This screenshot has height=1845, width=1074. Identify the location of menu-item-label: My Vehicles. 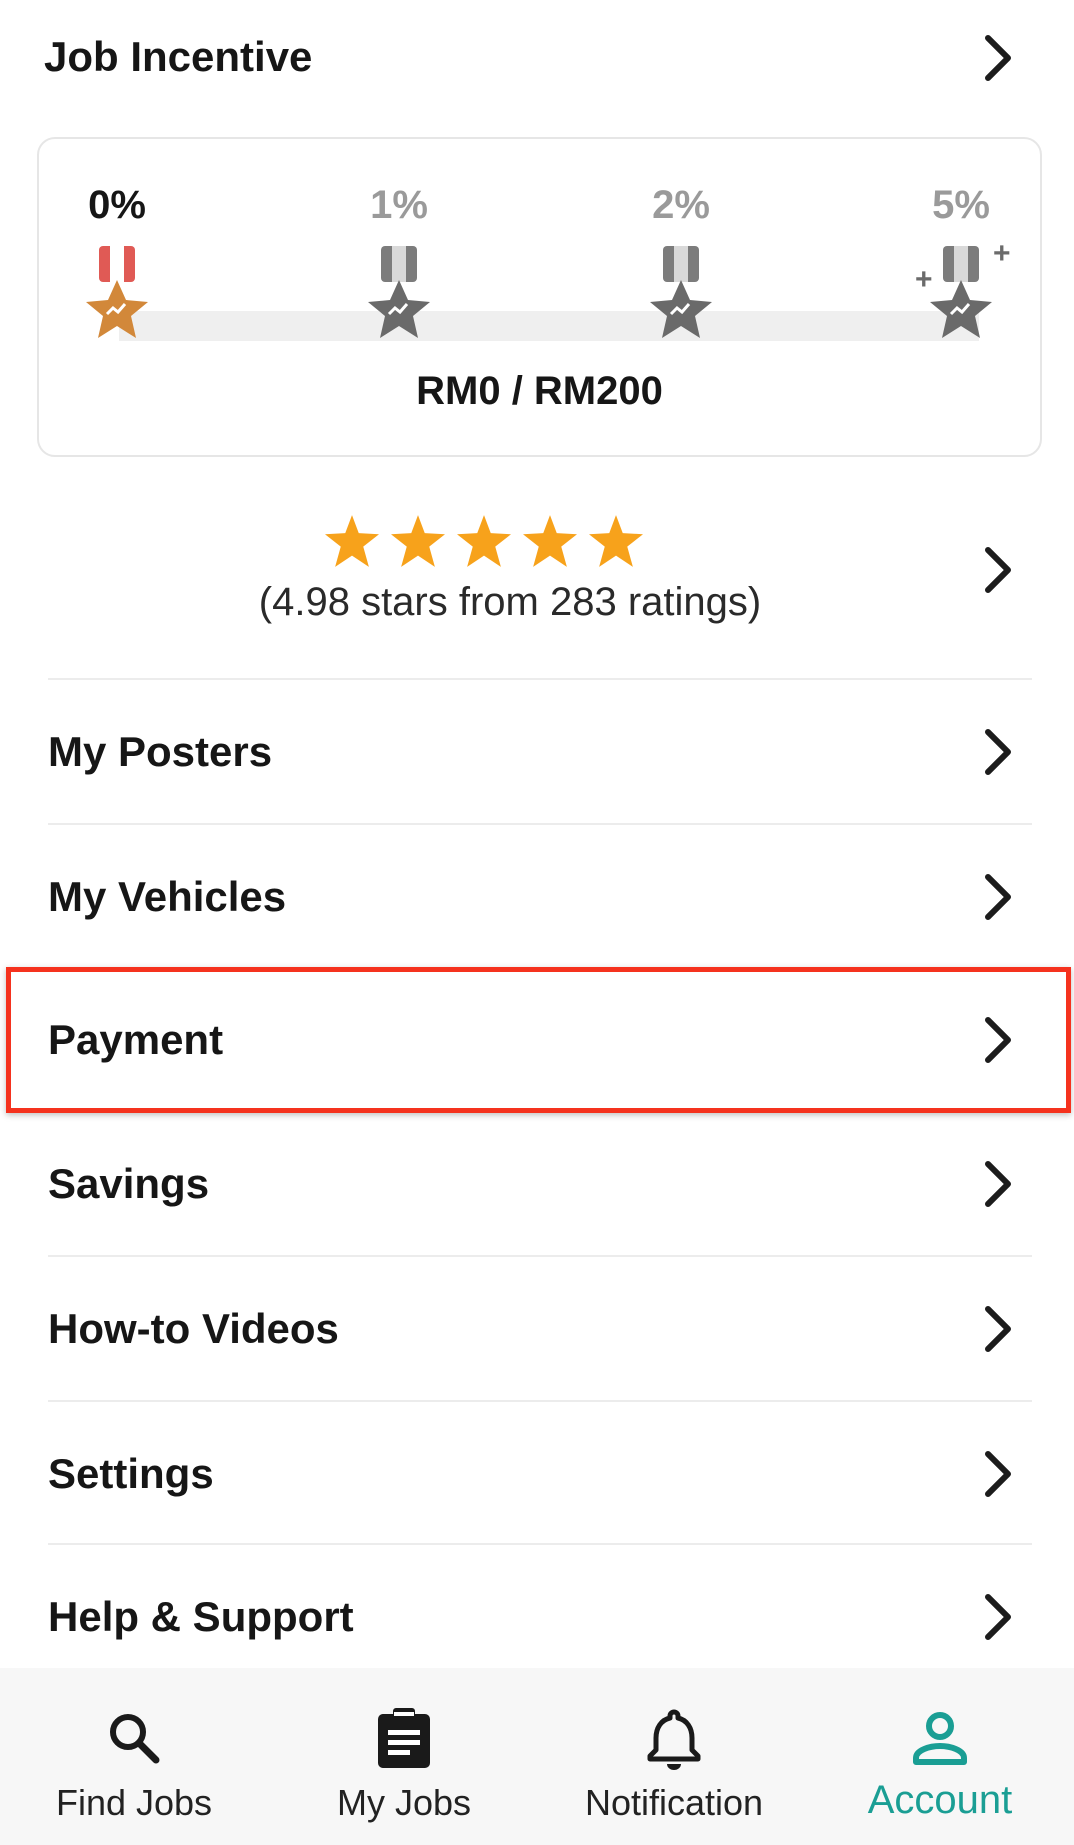
(167, 896).